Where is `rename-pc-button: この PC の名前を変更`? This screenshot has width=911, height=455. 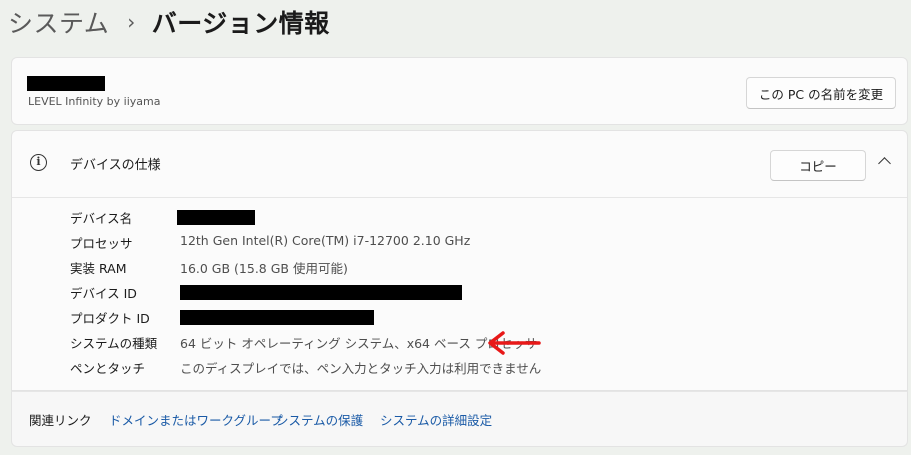
rename-pc-button: この PC の名前を変更 is located at coordinates (821, 93).